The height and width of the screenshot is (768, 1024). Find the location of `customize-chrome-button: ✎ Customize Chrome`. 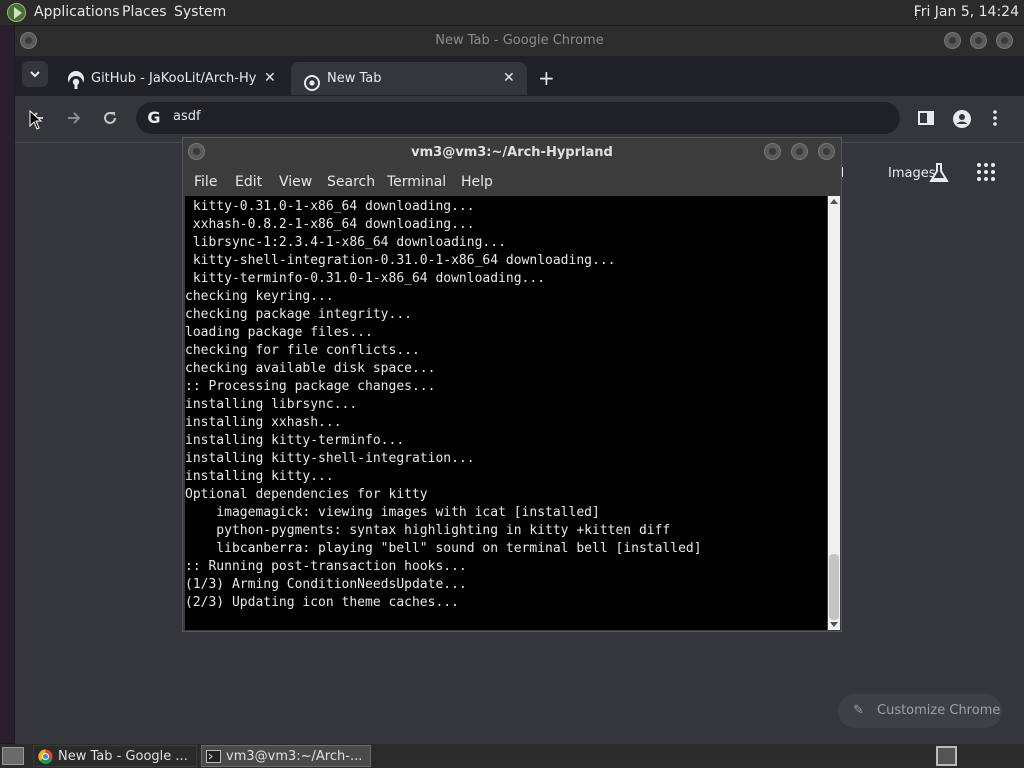

customize-chrome-button: ✎ Customize Chrome is located at coordinates (920, 711).